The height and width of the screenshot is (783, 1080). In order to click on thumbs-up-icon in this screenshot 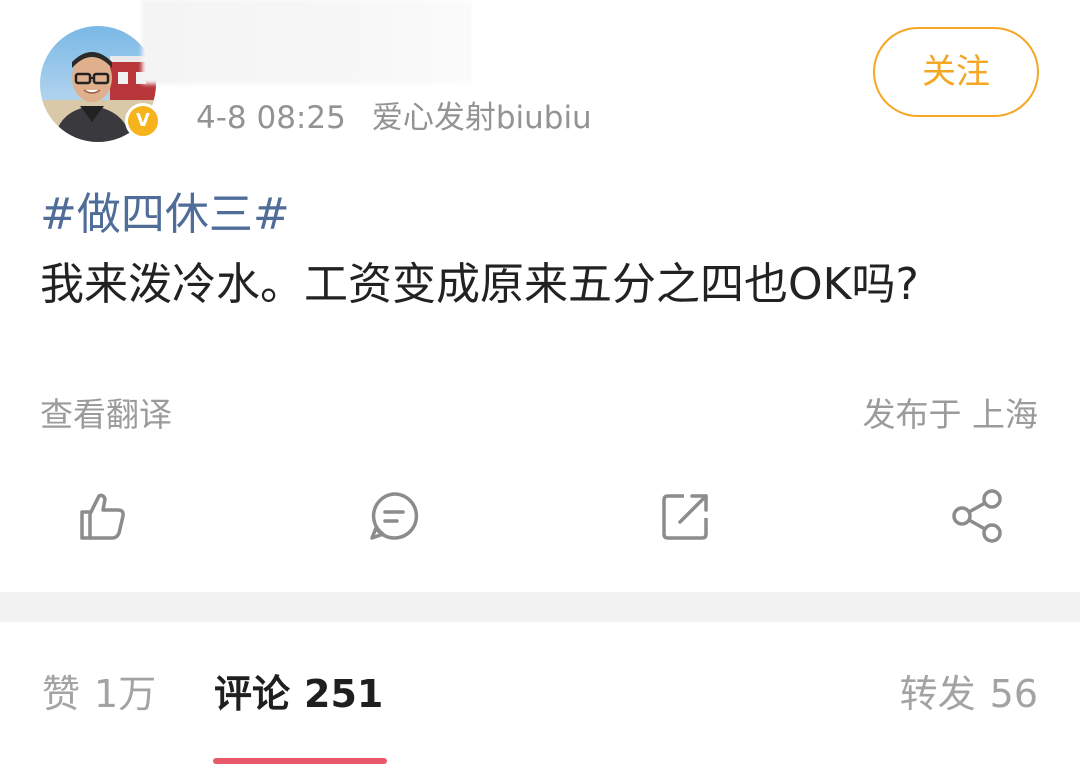, I will do `click(102, 516)`.